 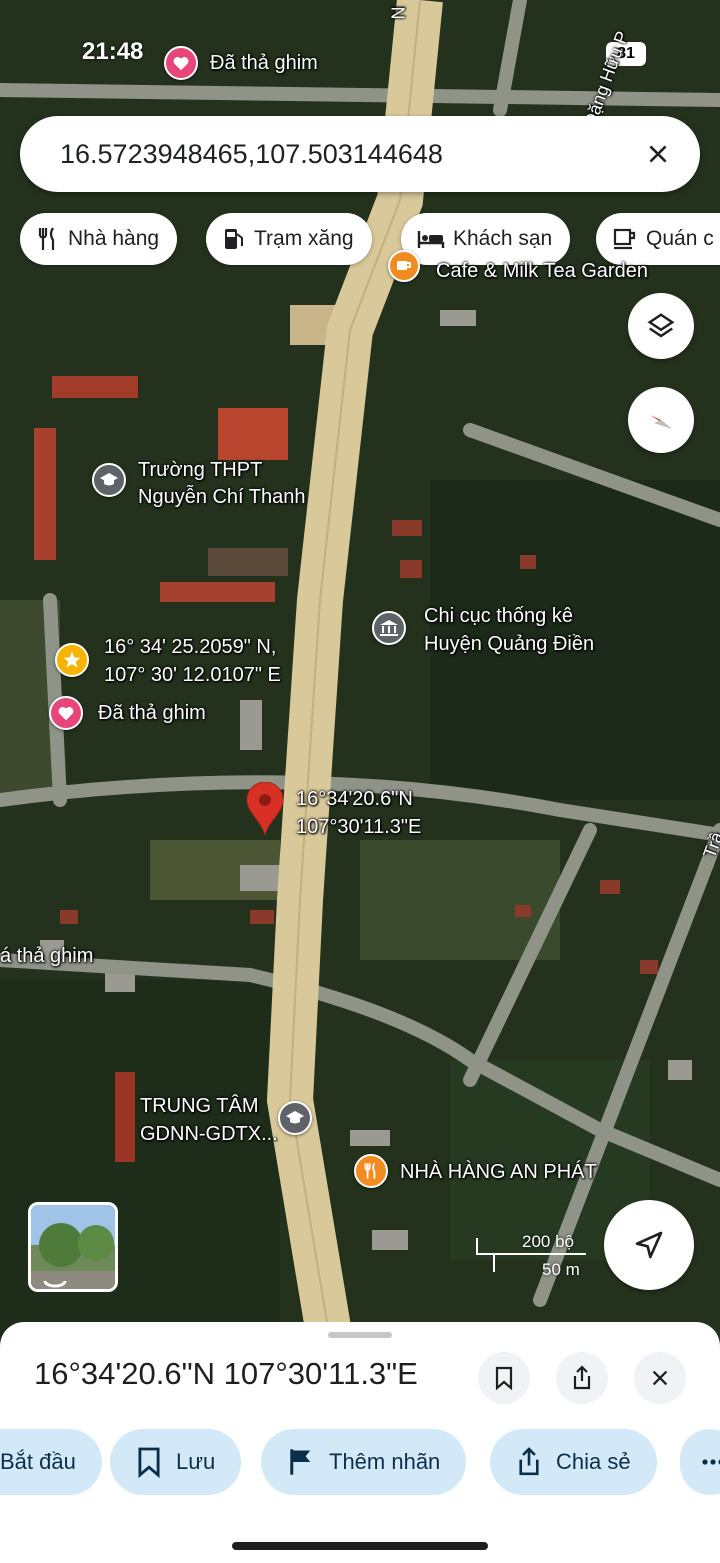 I want to click on compass-icon, so click(x=661, y=422).